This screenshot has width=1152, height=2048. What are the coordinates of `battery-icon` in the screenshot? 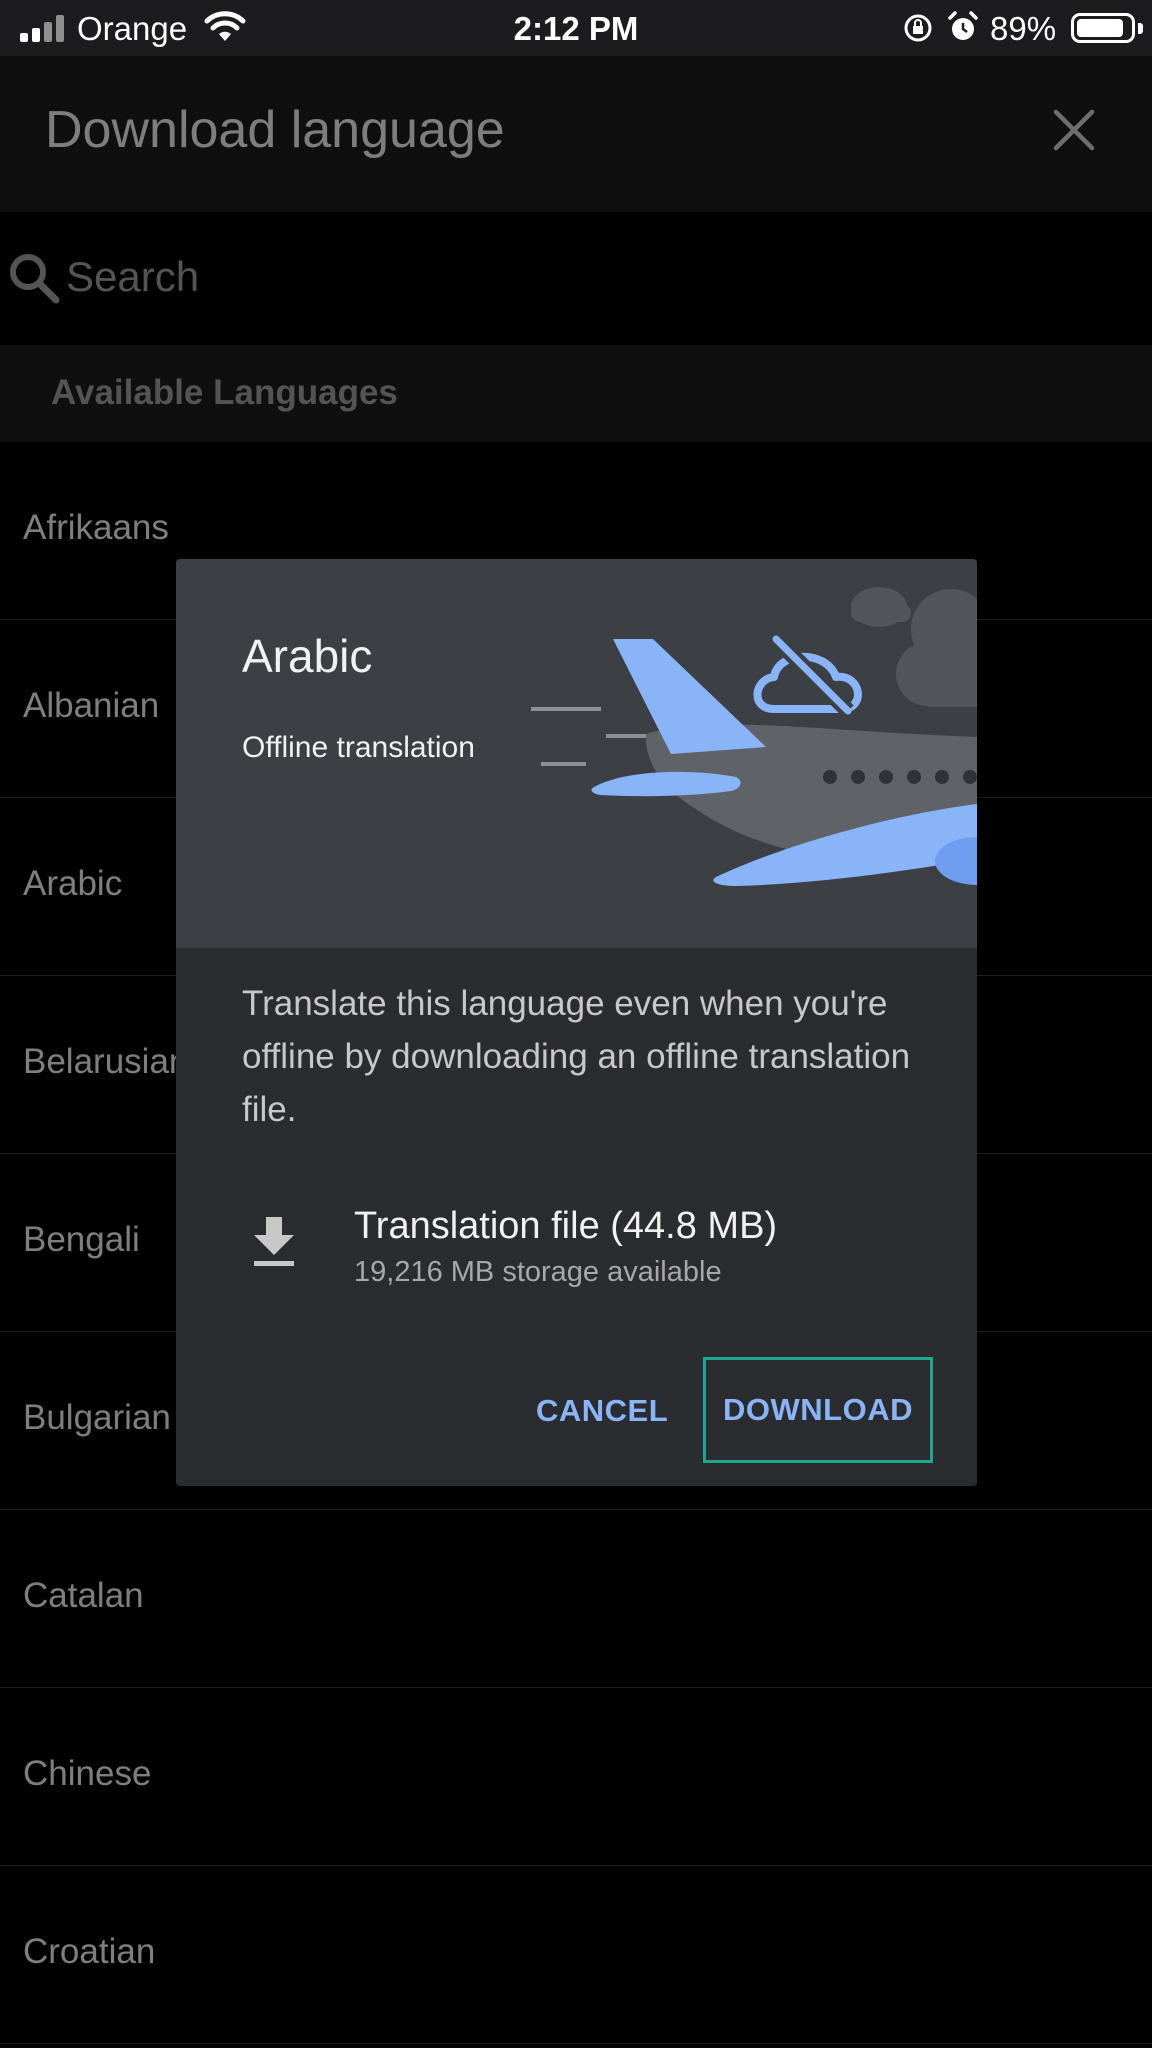 It's located at (1103, 28).